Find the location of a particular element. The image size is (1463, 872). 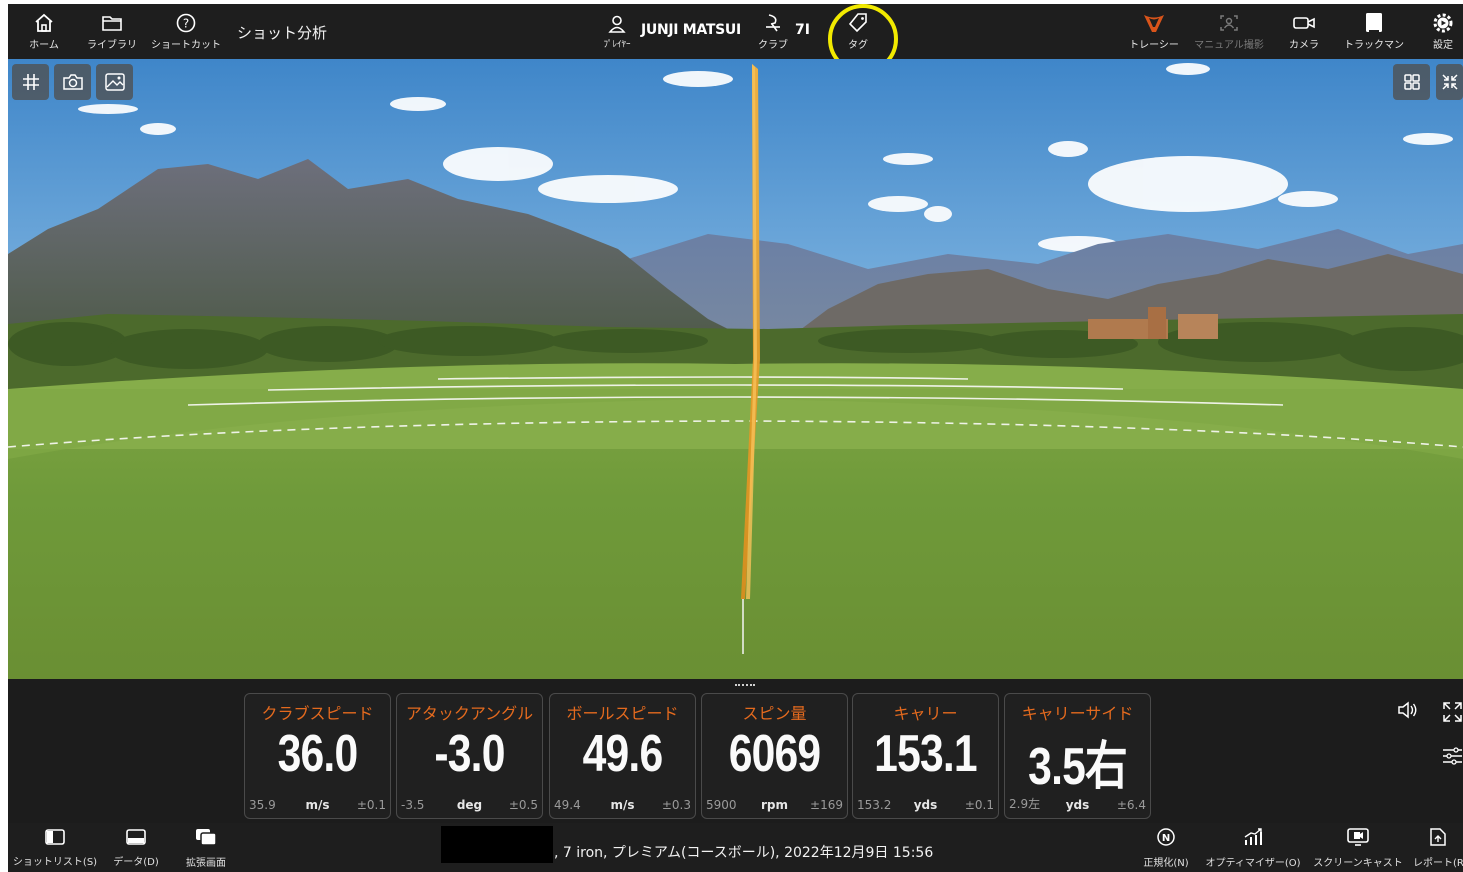

club-value: 7I is located at coordinates (802, 30).